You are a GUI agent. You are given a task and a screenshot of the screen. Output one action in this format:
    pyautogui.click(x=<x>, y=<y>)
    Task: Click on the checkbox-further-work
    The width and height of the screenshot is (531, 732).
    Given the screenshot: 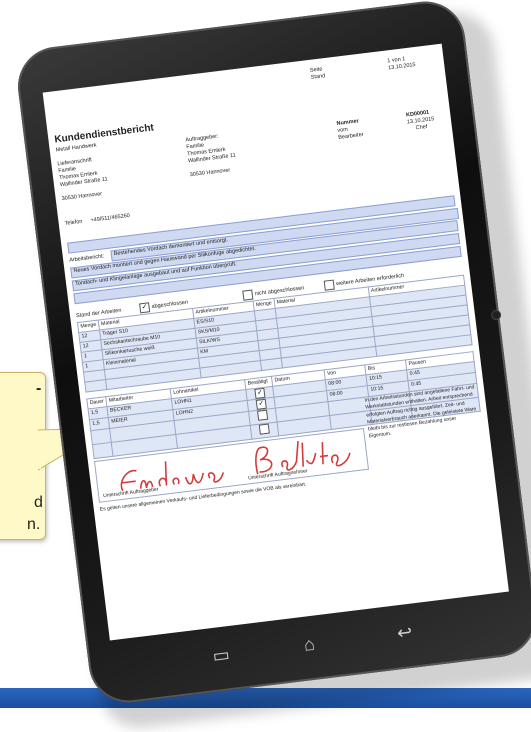 What is the action you would take?
    pyautogui.click(x=329, y=285)
    